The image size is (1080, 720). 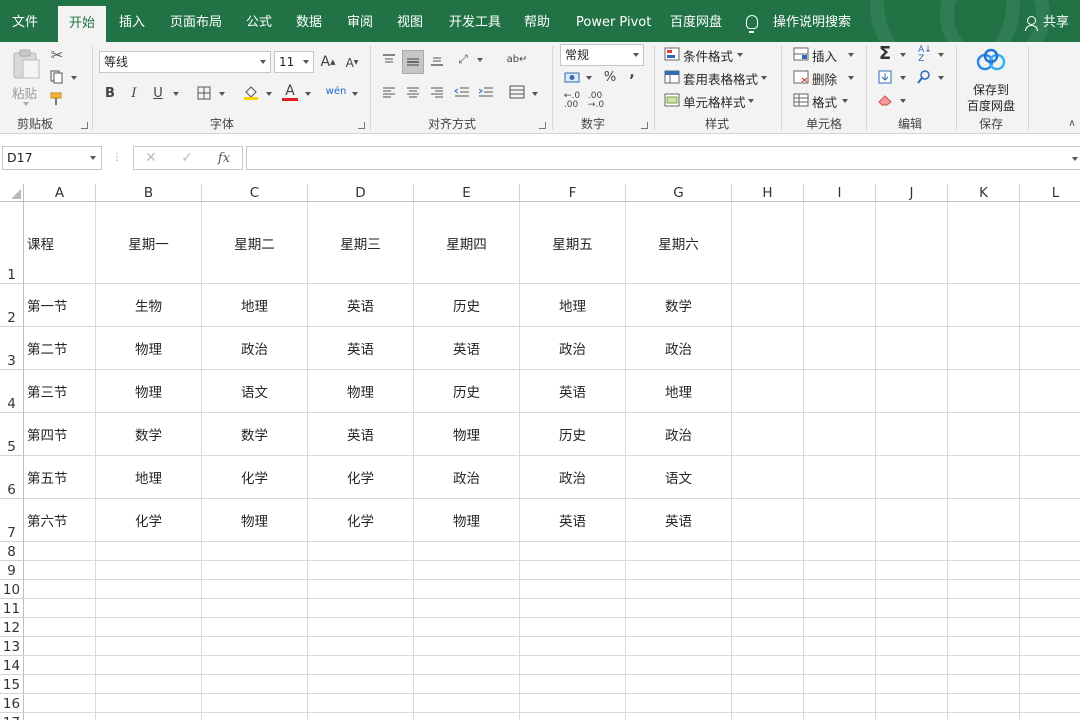 What do you see at coordinates (672, 54) in the screenshot?
I see `conditional-format-icon` at bounding box center [672, 54].